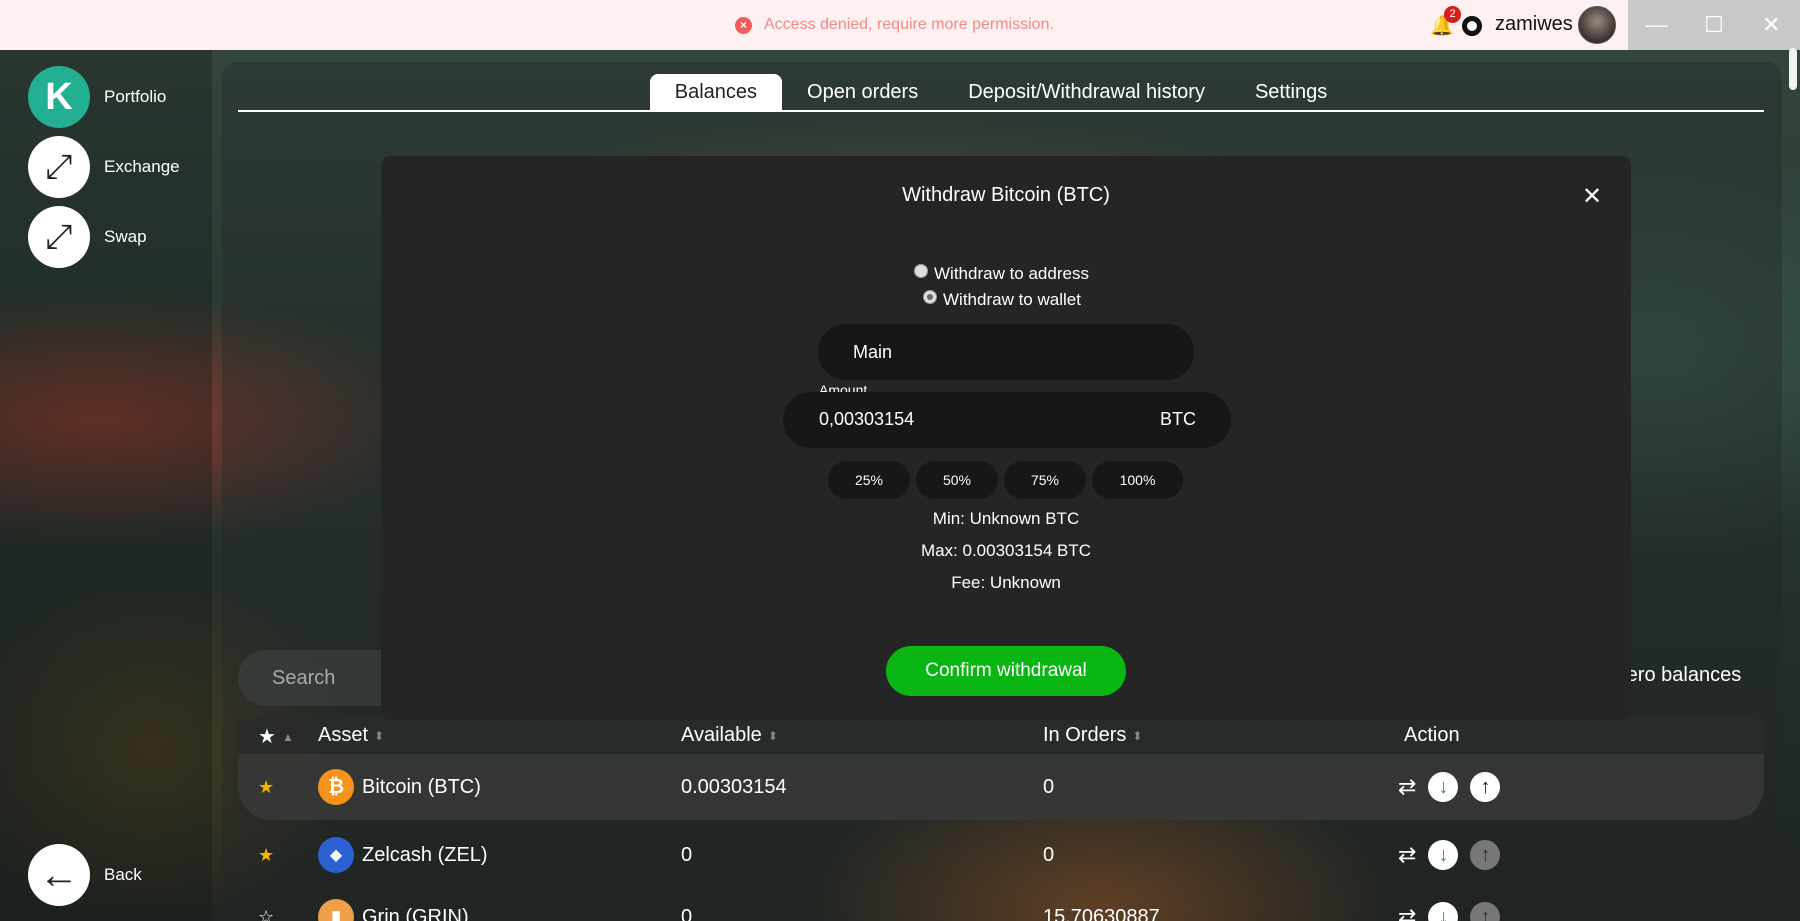  I want to click on asset-name: Grin (GRIN), so click(415, 913).